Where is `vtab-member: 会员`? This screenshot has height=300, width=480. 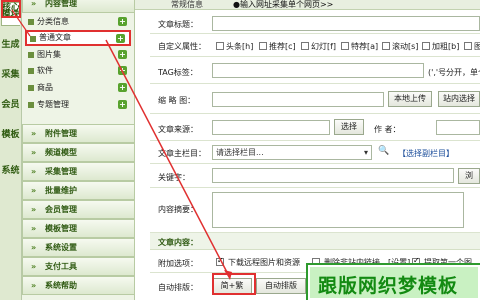
vtab-member: 会员 is located at coordinates (10, 112).